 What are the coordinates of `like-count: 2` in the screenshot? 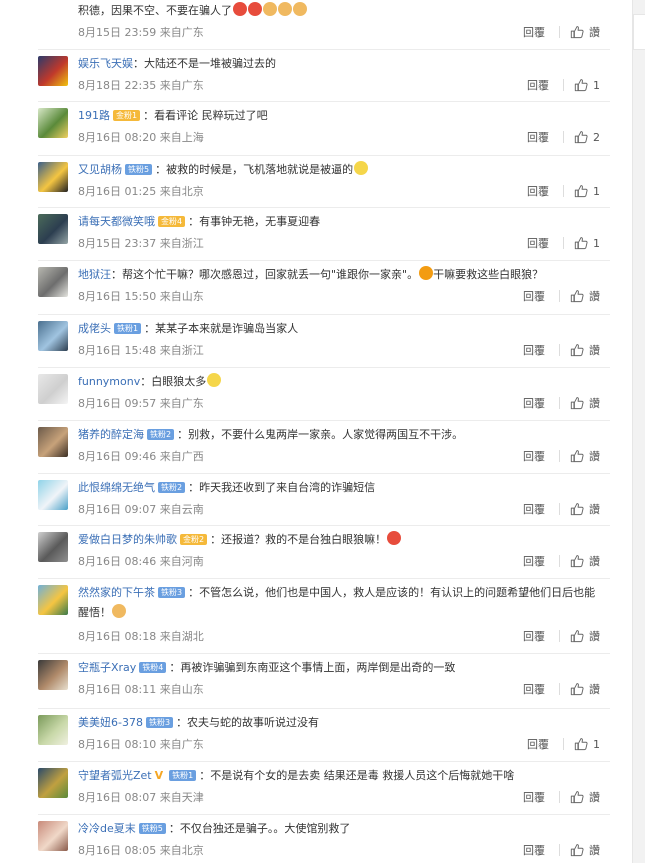 It's located at (596, 137).